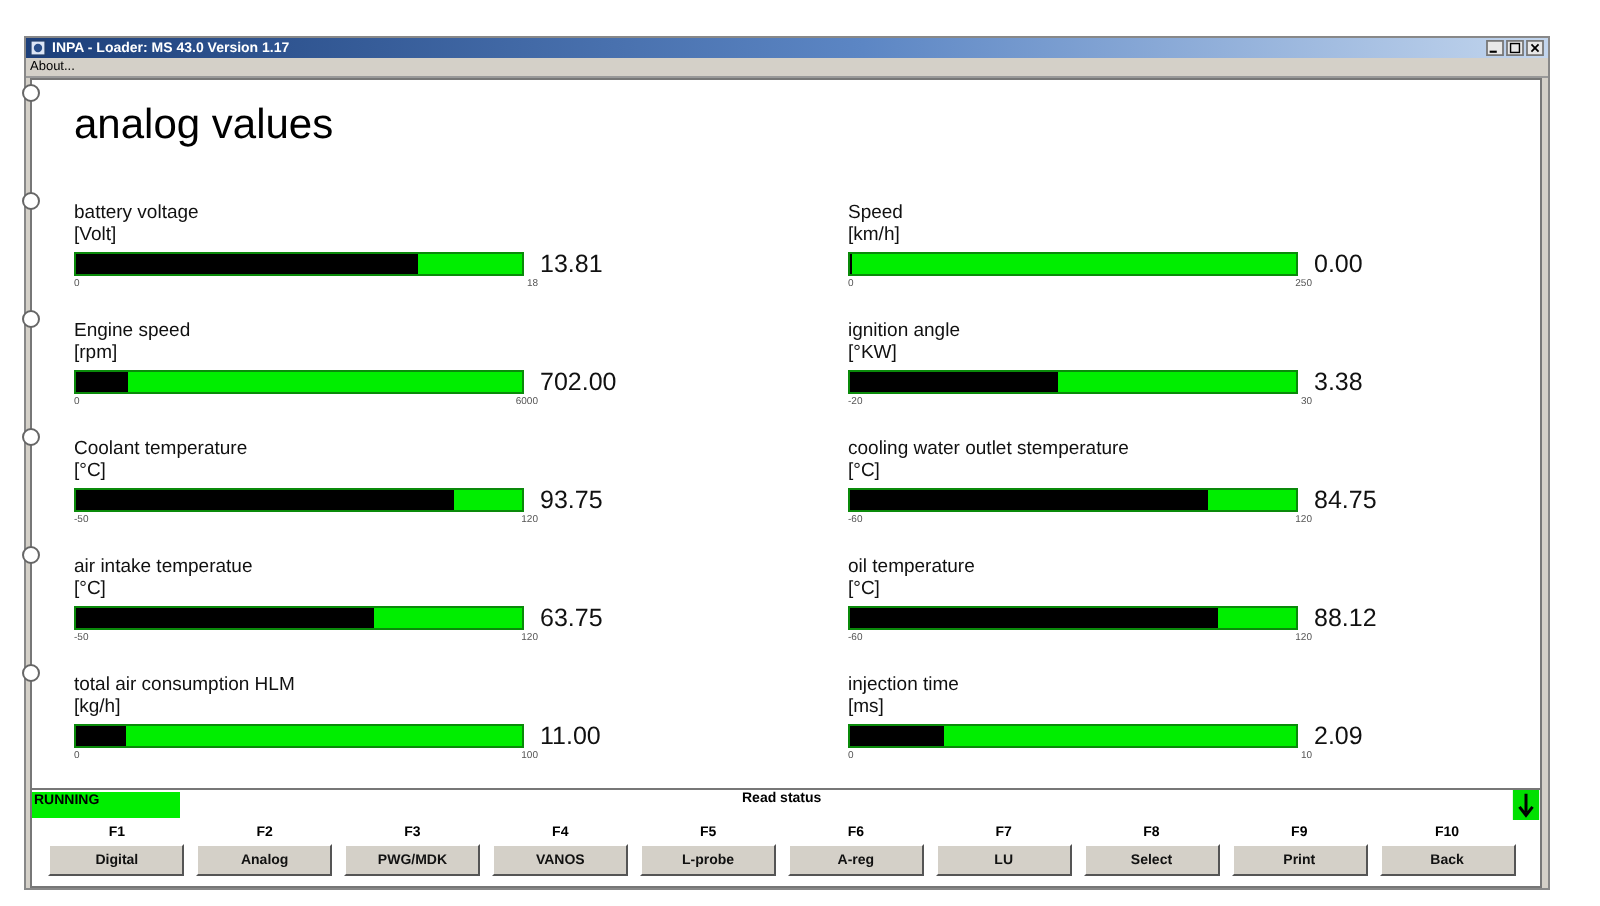  What do you see at coordinates (1338, 264) in the screenshot?
I see `gauge-value: 0.00` at bounding box center [1338, 264].